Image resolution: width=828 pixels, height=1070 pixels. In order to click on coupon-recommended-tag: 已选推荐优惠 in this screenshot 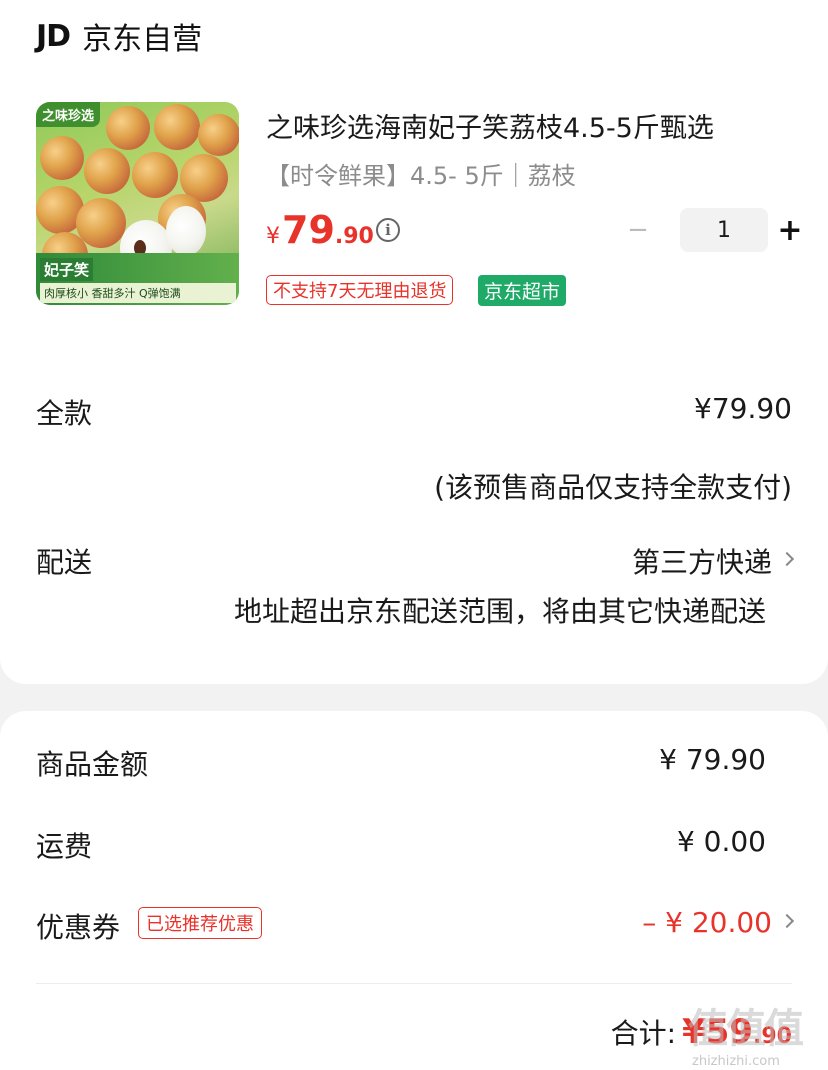, I will do `click(200, 923)`.